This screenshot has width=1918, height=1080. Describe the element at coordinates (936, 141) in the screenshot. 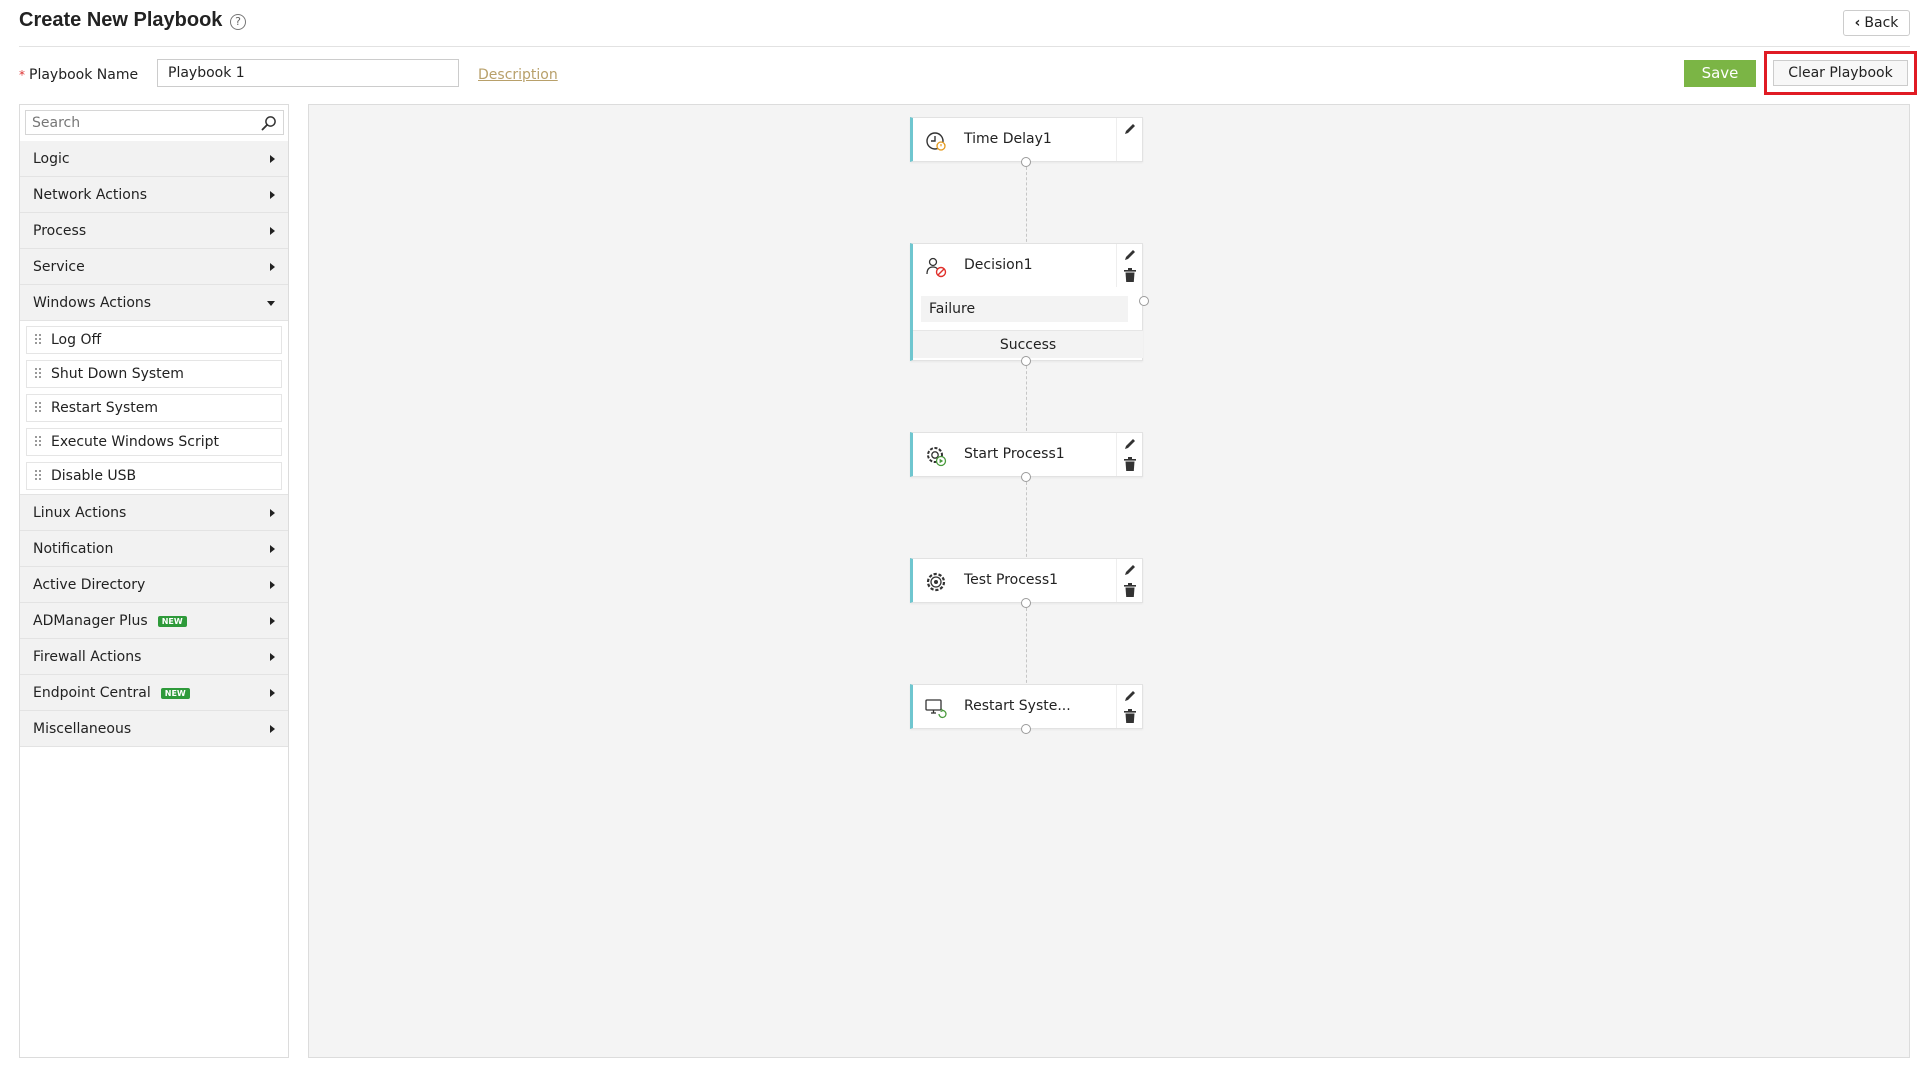

I see `clock-icon` at that location.